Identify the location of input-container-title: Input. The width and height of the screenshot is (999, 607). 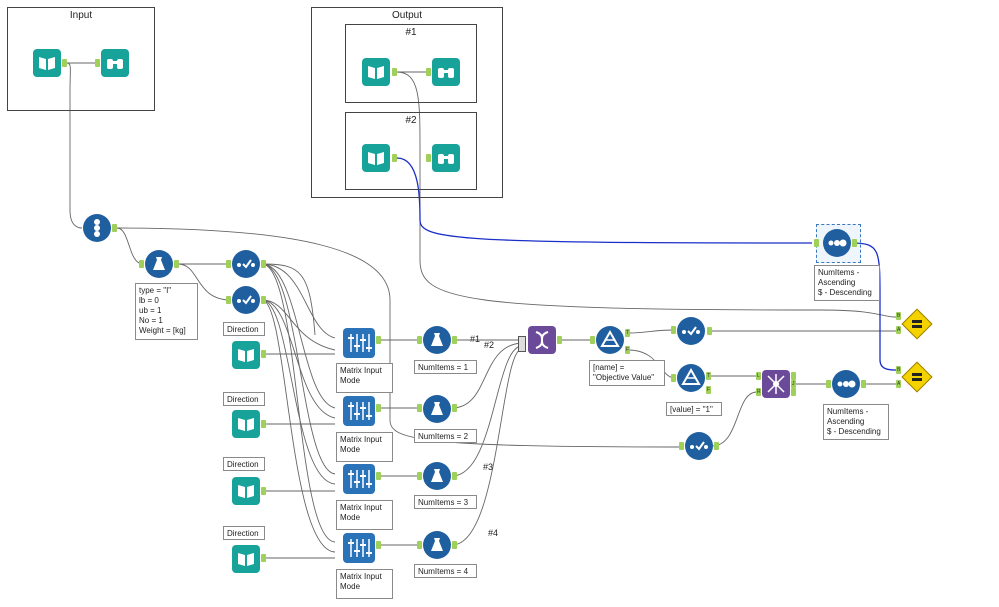
(81, 15).